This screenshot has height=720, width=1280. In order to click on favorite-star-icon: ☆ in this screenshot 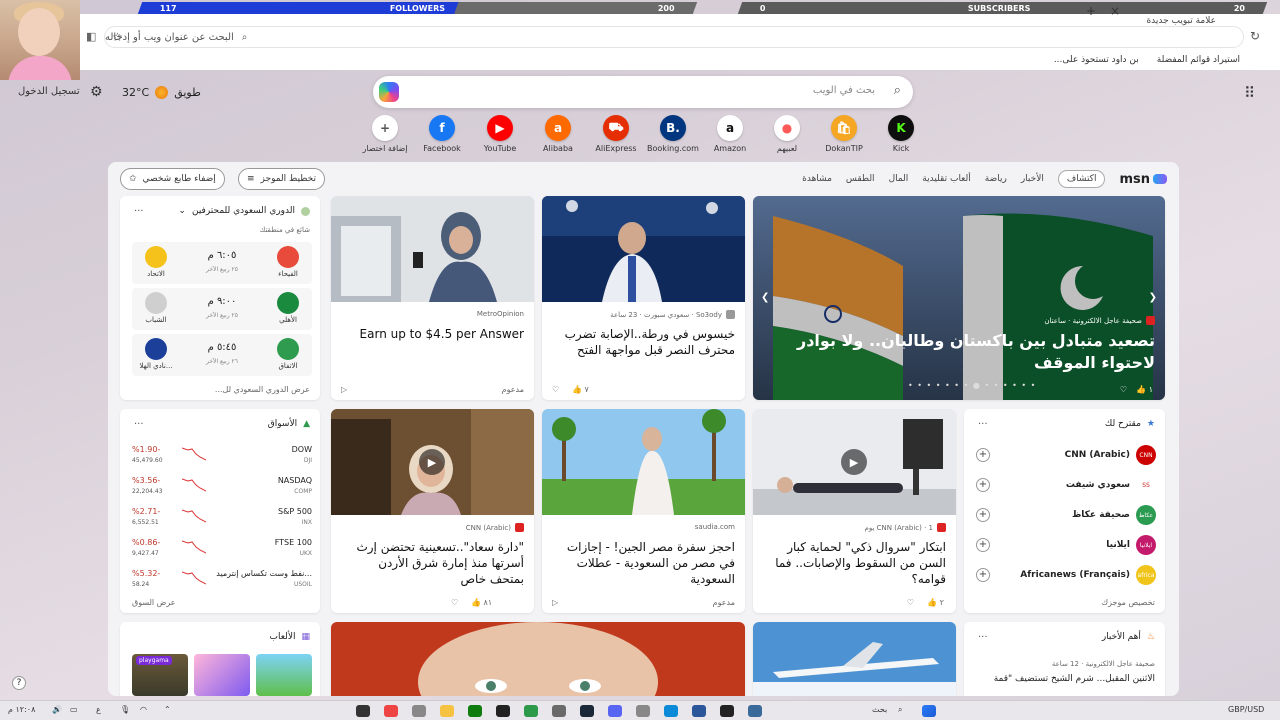, I will do `click(117, 37)`.